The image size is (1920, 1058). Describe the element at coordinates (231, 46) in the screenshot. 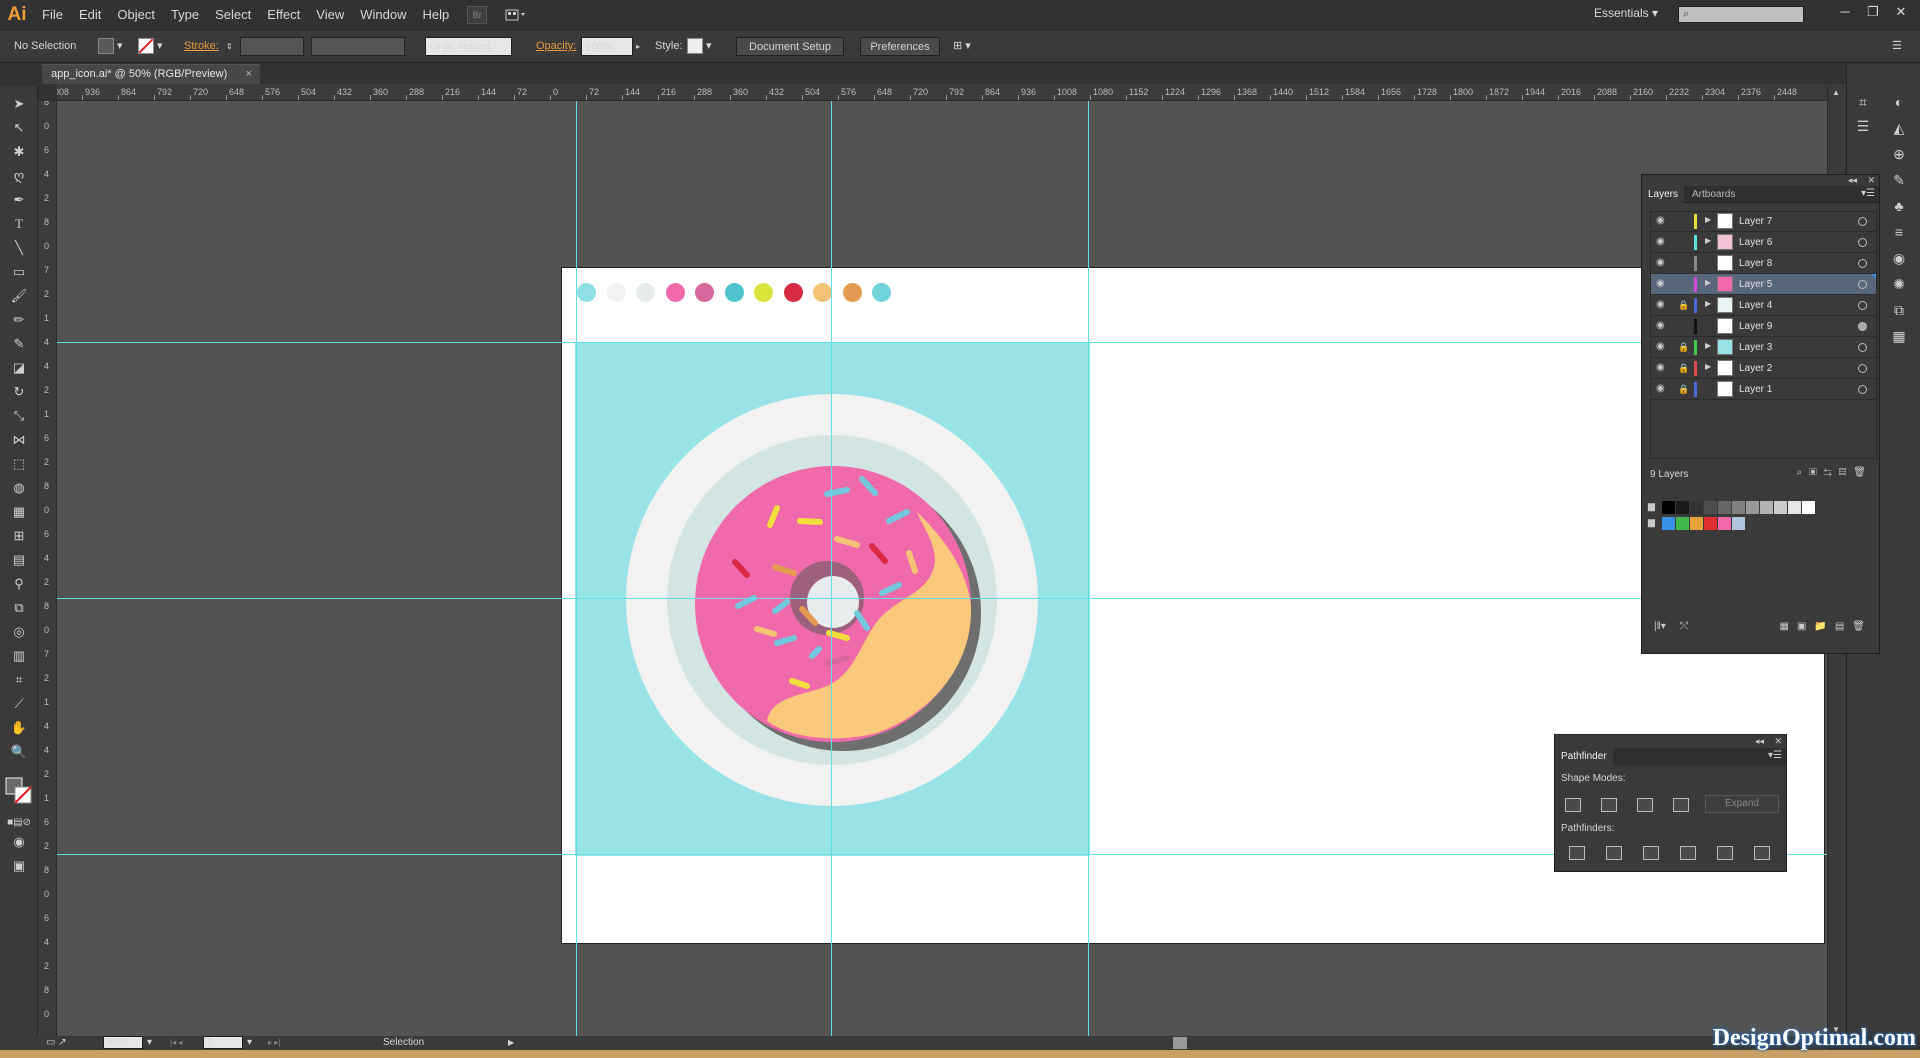

I see `stroke-stepper: ⇕` at that location.